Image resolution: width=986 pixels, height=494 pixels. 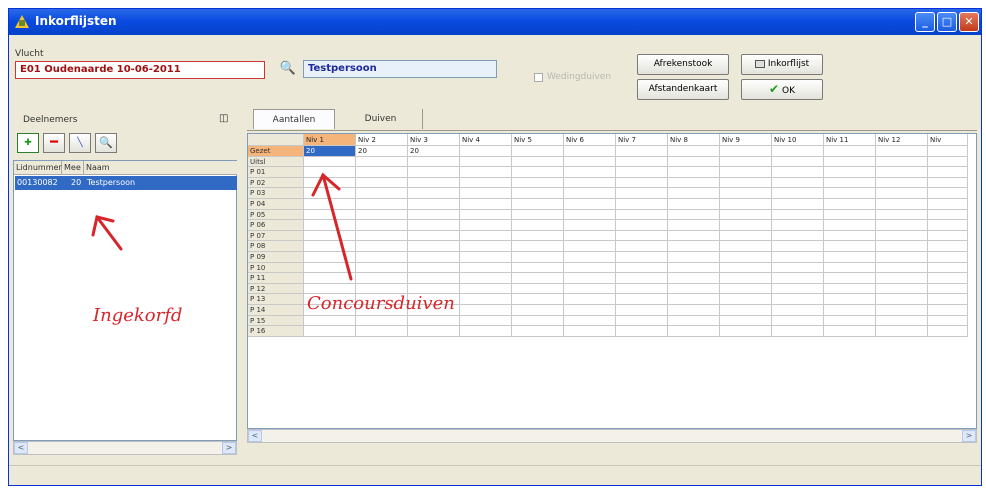 I want to click on grid-row-header: P 06, so click(x=276, y=225).